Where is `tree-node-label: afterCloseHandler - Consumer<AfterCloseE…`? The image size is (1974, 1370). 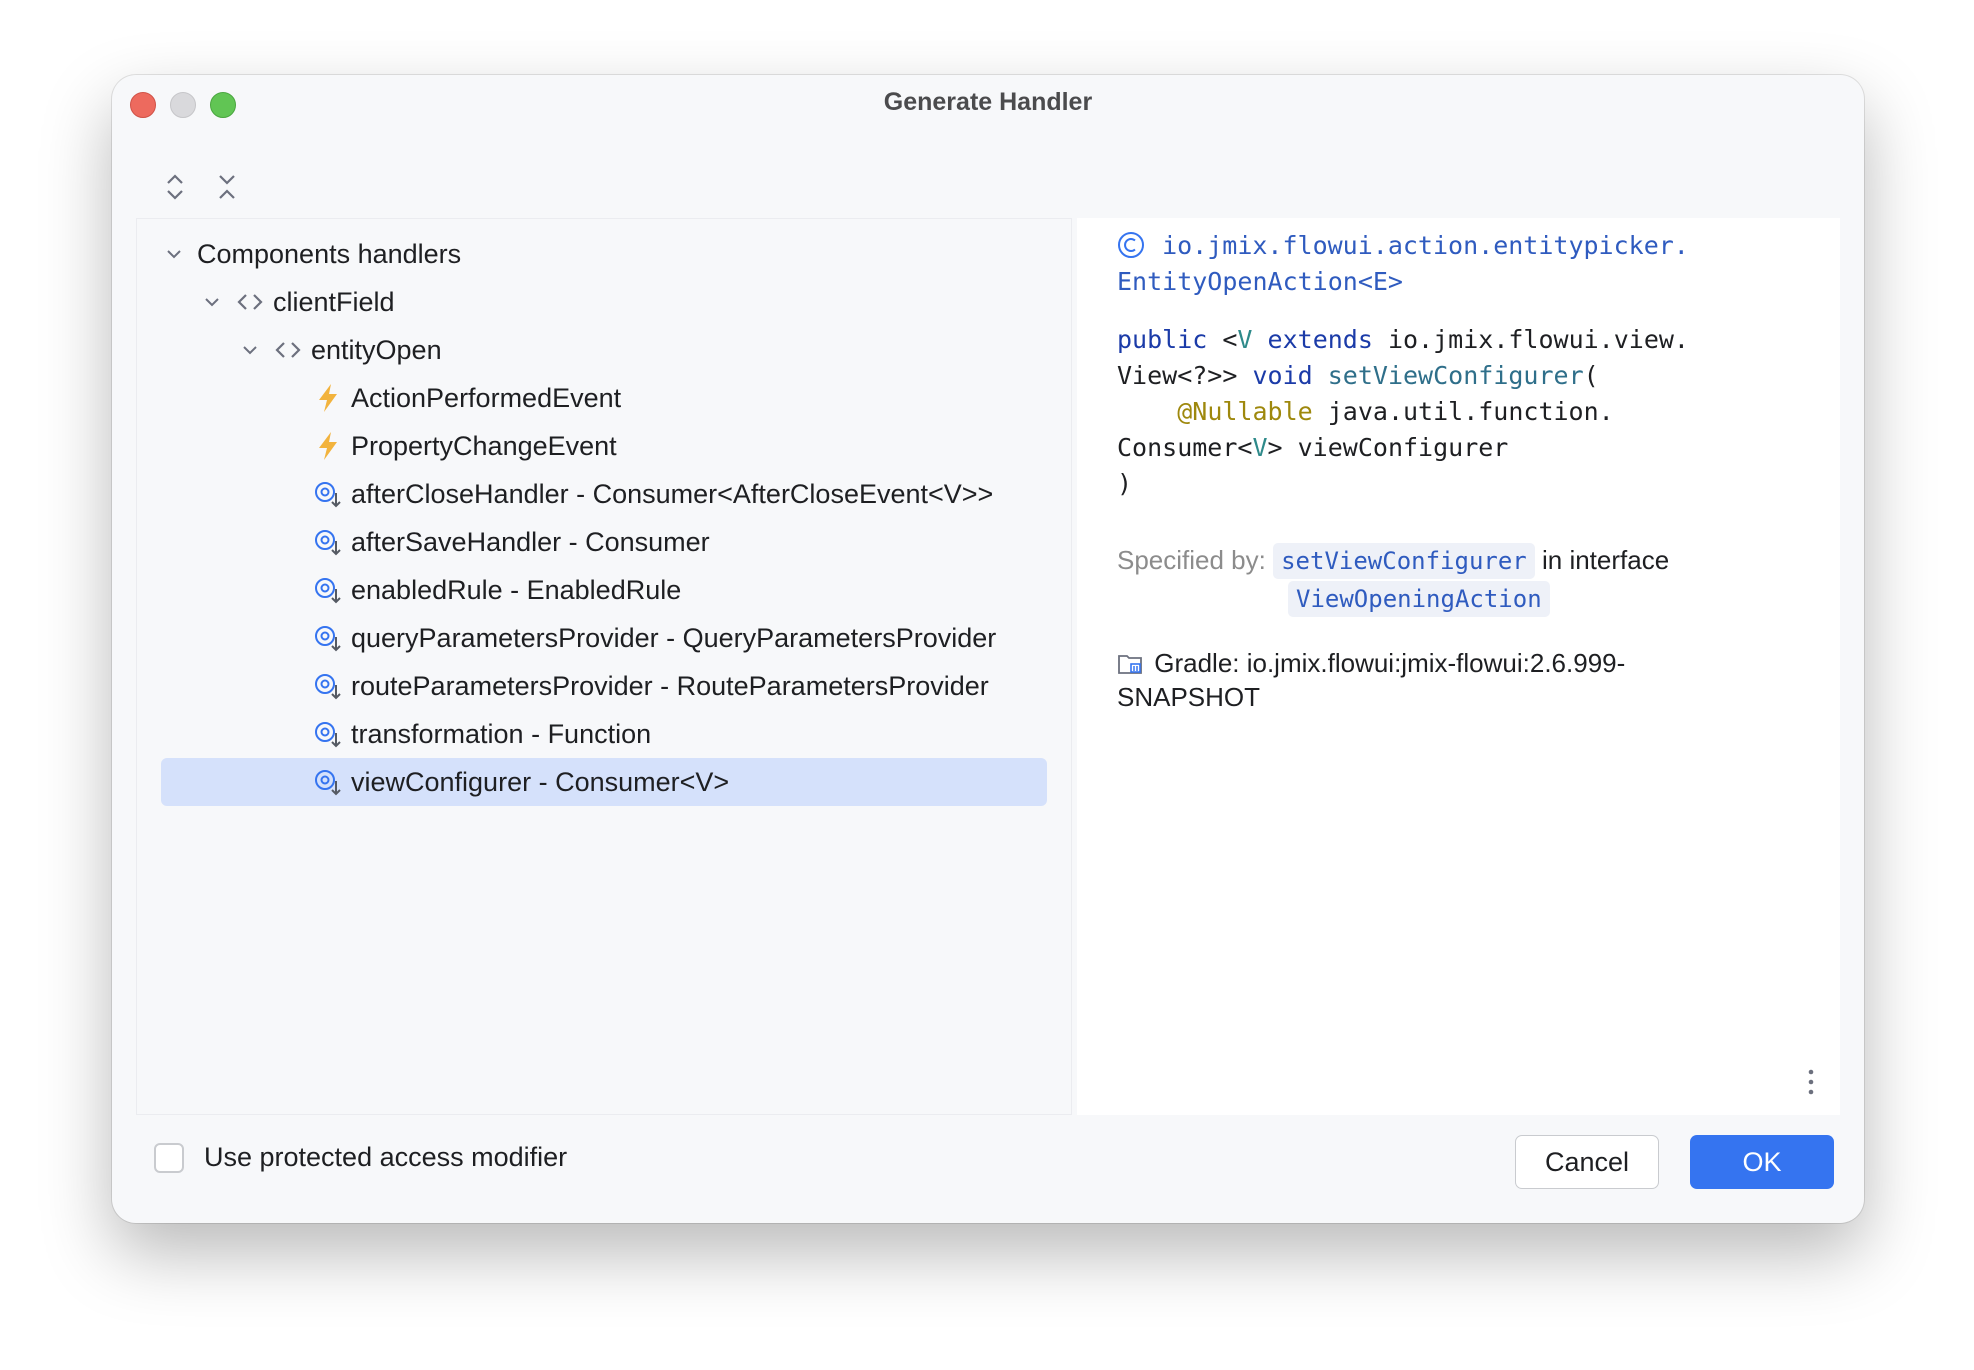 tree-node-label: afterCloseHandler - Consumer<AfterCloseE… is located at coordinates (672, 493).